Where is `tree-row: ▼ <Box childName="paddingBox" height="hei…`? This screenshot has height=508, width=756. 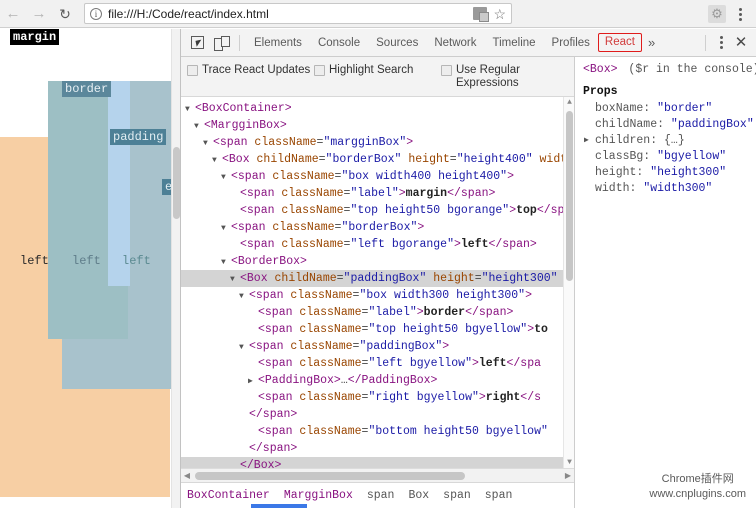
tree-row: ▼ <Box childName="paddingBox" height="hei… is located at coordinates (377, 278).